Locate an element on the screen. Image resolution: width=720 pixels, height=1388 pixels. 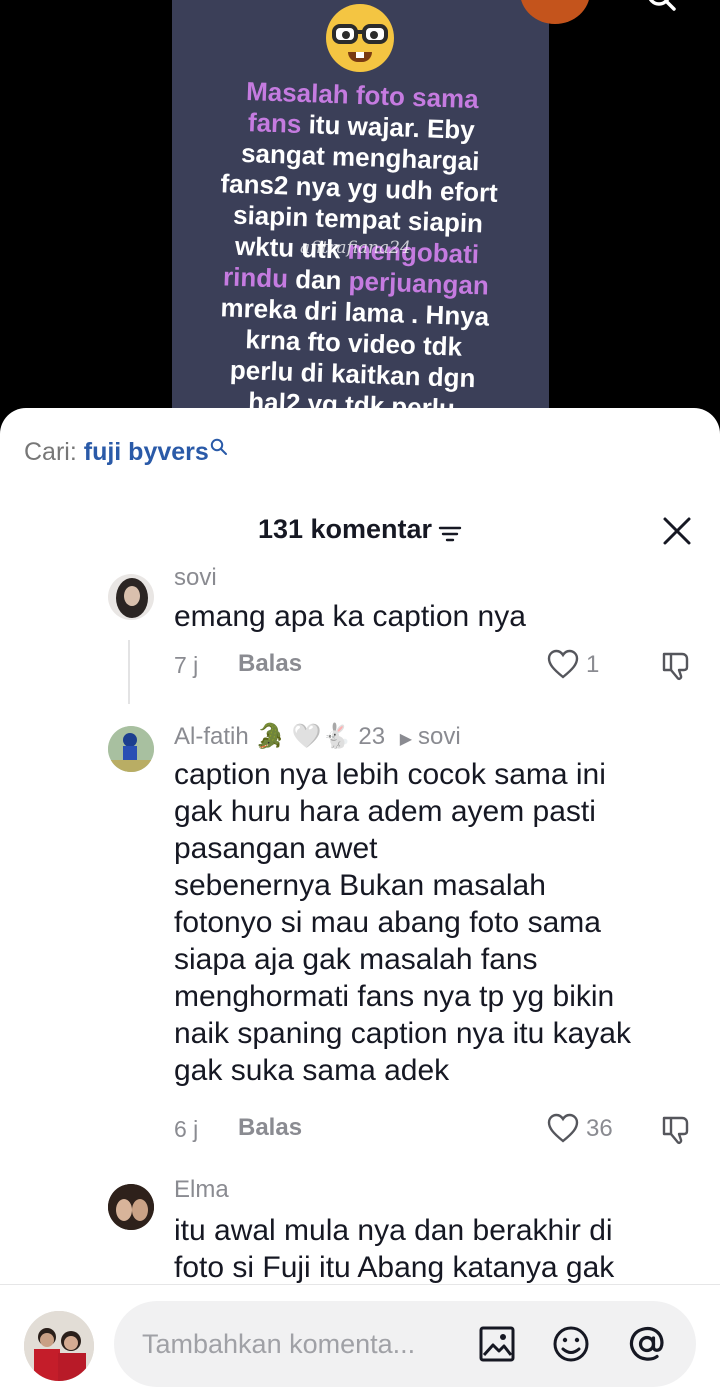
emoji-icon is located at coordinates (571, 1344).